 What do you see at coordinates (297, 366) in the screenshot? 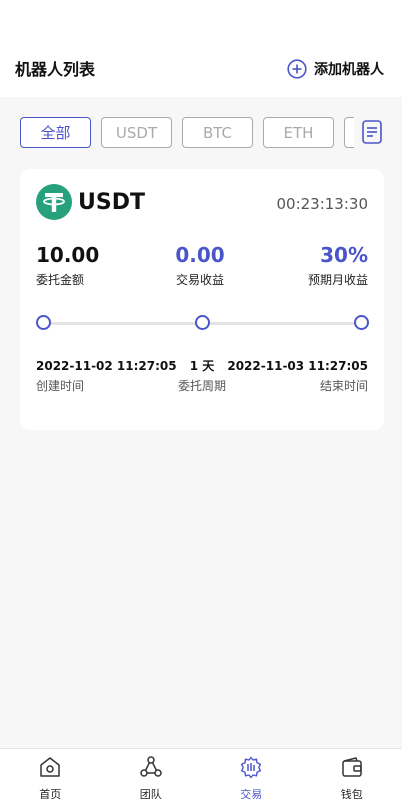
I see `end-time-value: 2022-11-03 11:27:05` at bounding box center [297, 366].